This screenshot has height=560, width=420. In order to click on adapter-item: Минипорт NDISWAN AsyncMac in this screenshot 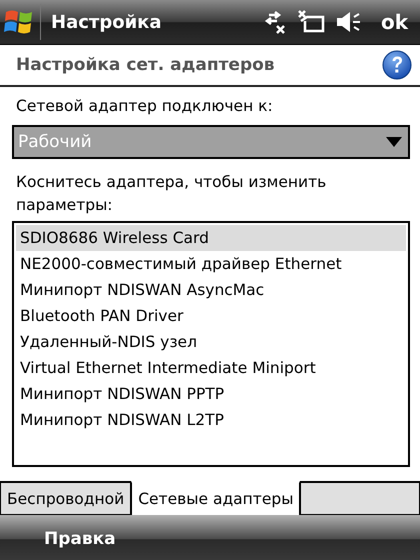, I will do `click(211, 290)`.